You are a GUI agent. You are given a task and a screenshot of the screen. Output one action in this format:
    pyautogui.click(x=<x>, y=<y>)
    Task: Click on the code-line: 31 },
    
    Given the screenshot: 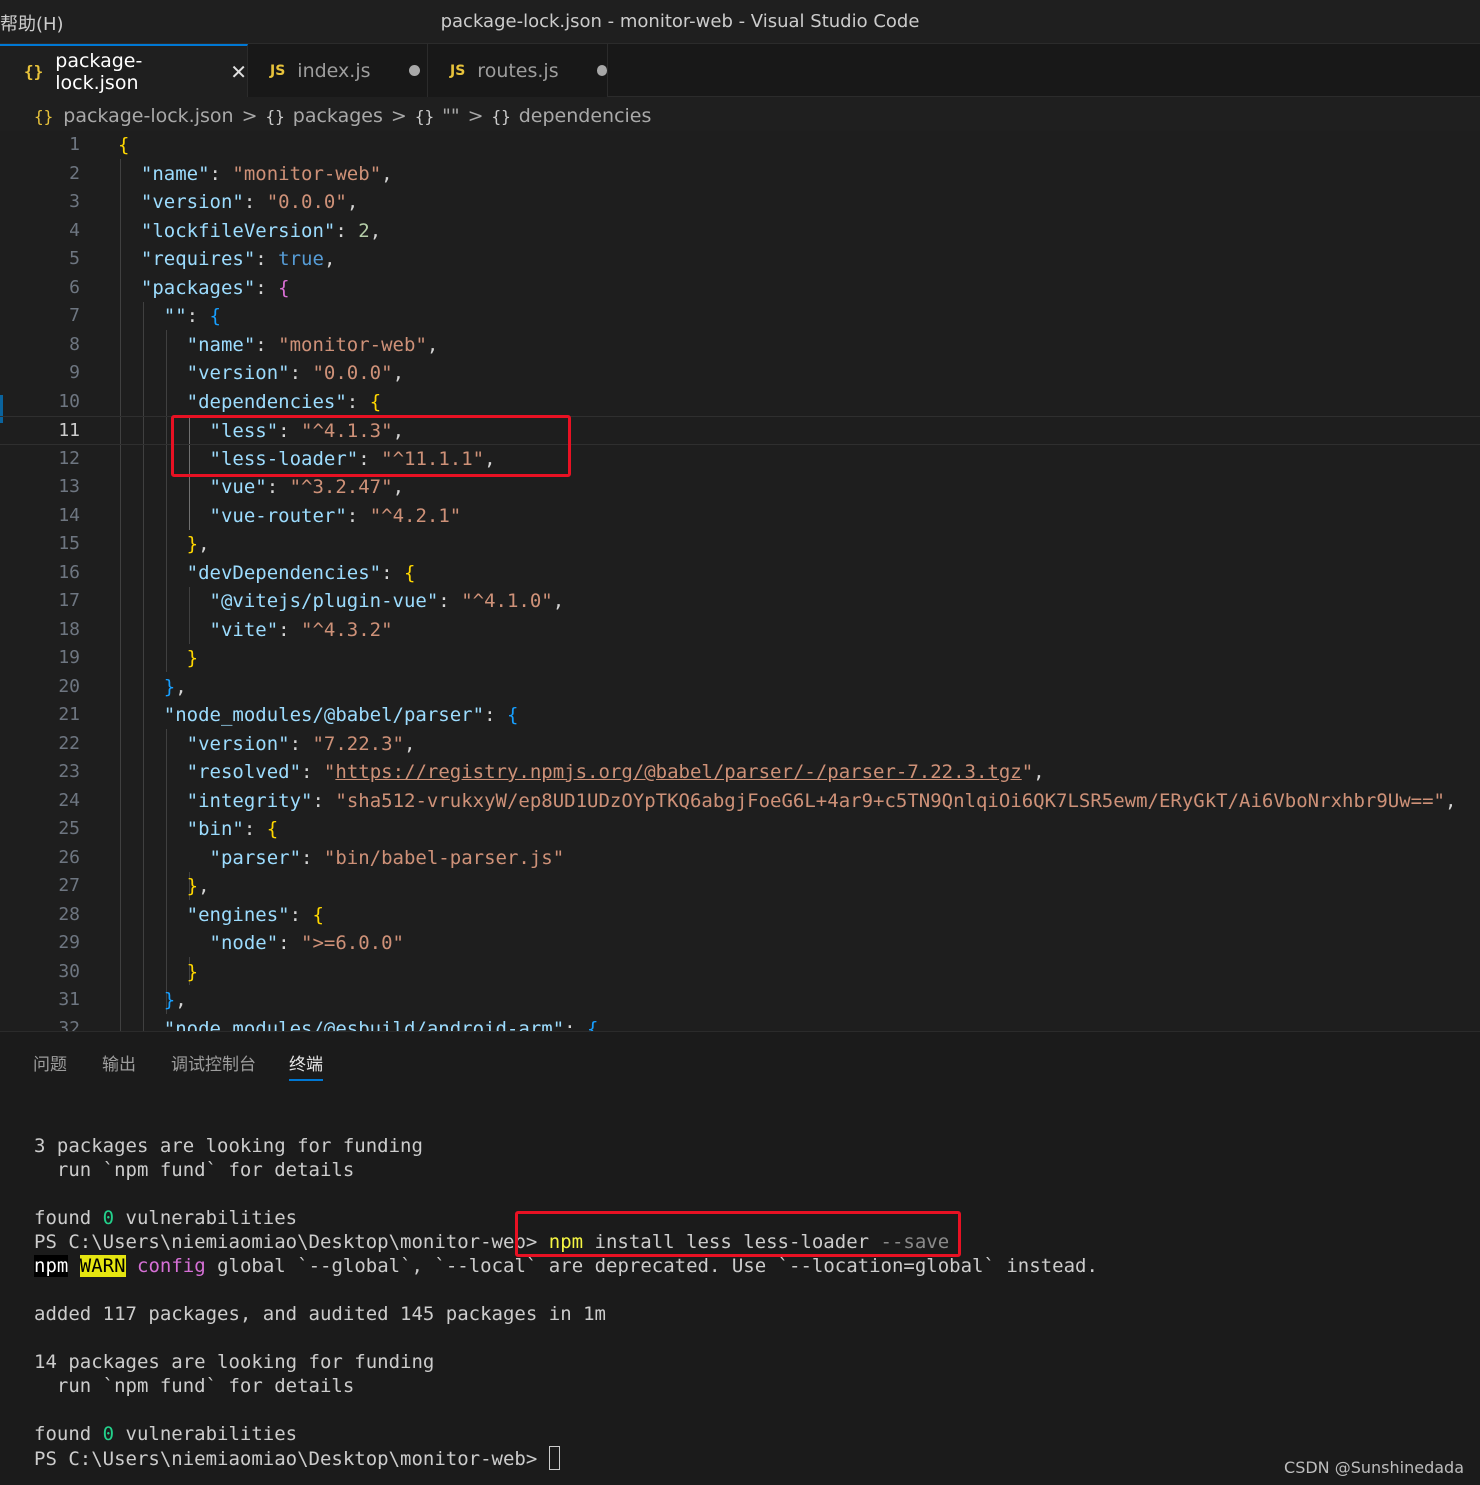 What is the action you would take?
    pyautogui.click(x=122, y=1000)
    